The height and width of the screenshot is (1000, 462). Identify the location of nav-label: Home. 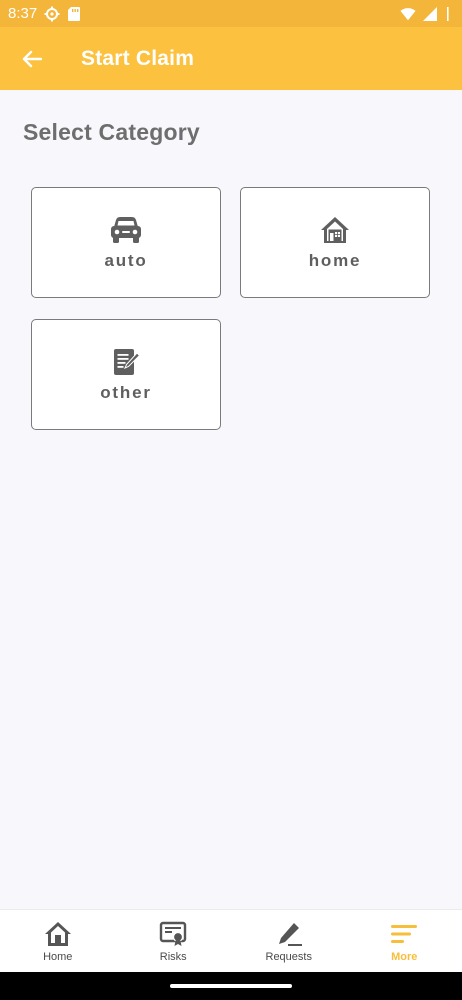
(58, 956).